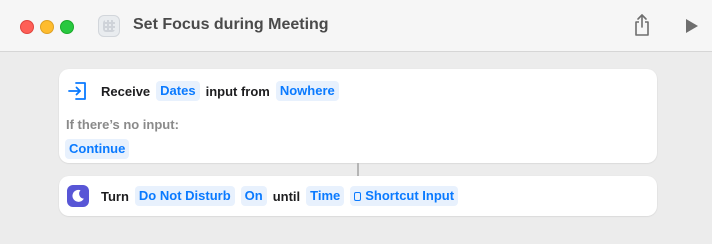  What do you see at coordinates (97, 149) in the screenshot?
I see `no-input-action-token: Continue` at bounding box center [97, 149].